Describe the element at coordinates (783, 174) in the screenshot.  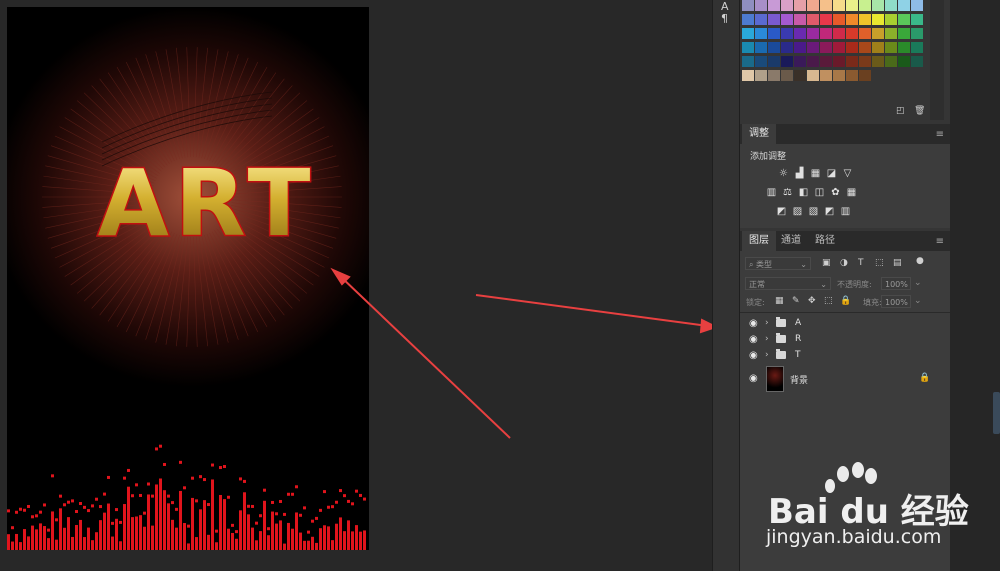
I see `brightness-icon: ☼` at that location.